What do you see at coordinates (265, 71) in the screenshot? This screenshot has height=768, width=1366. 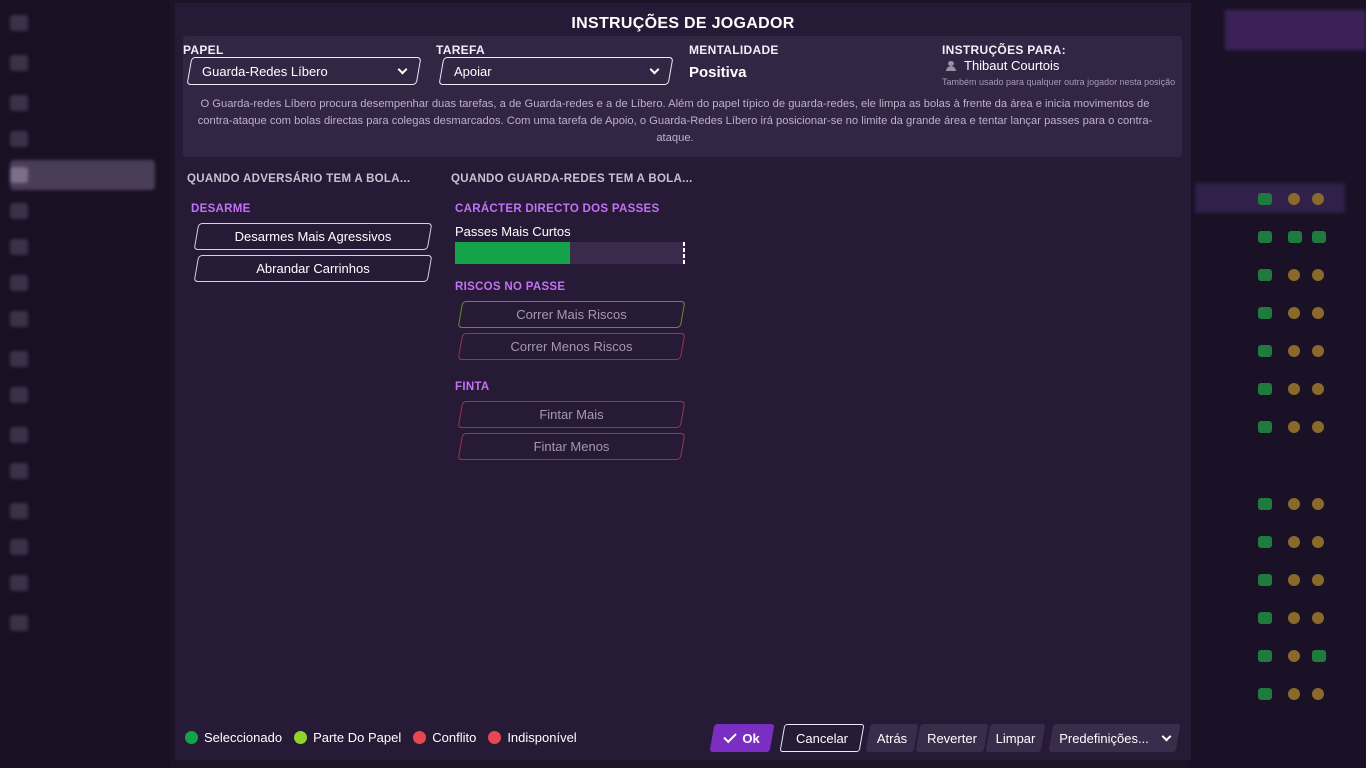 I see `role-dropdown-value: Guarda-Redes Líbero` at bounding box center [265, 71].